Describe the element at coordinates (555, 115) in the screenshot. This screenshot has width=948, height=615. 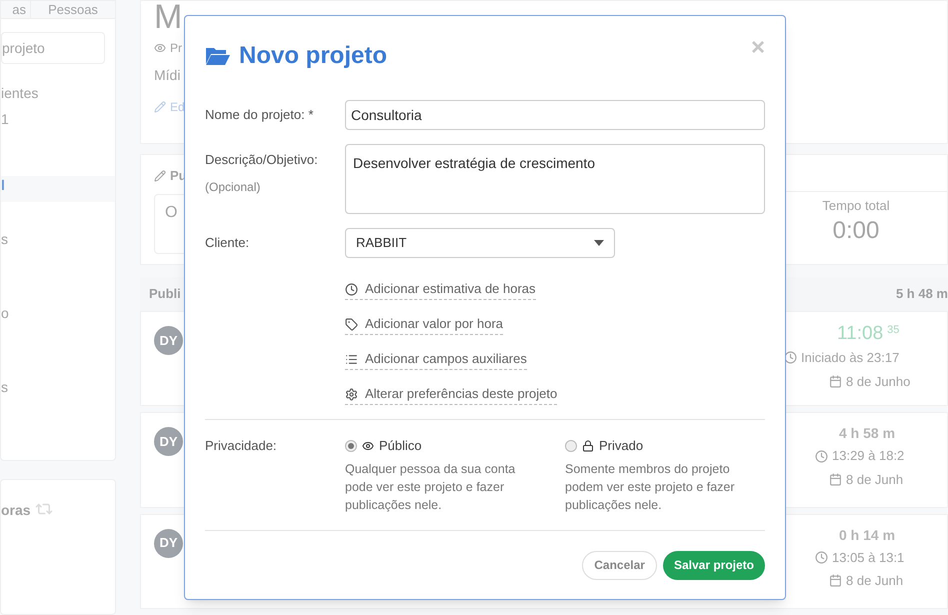
I see `project-name-field: Consultoria` at that location.